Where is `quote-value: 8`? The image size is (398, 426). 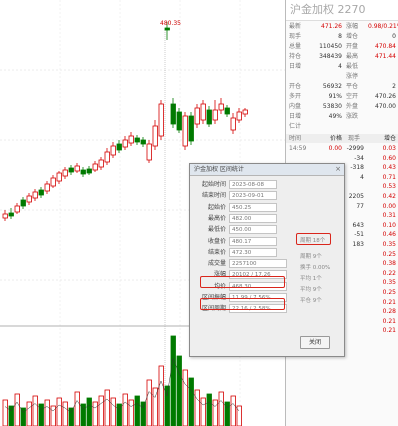
quote-value: 8 is located at coordinates (340, 36).